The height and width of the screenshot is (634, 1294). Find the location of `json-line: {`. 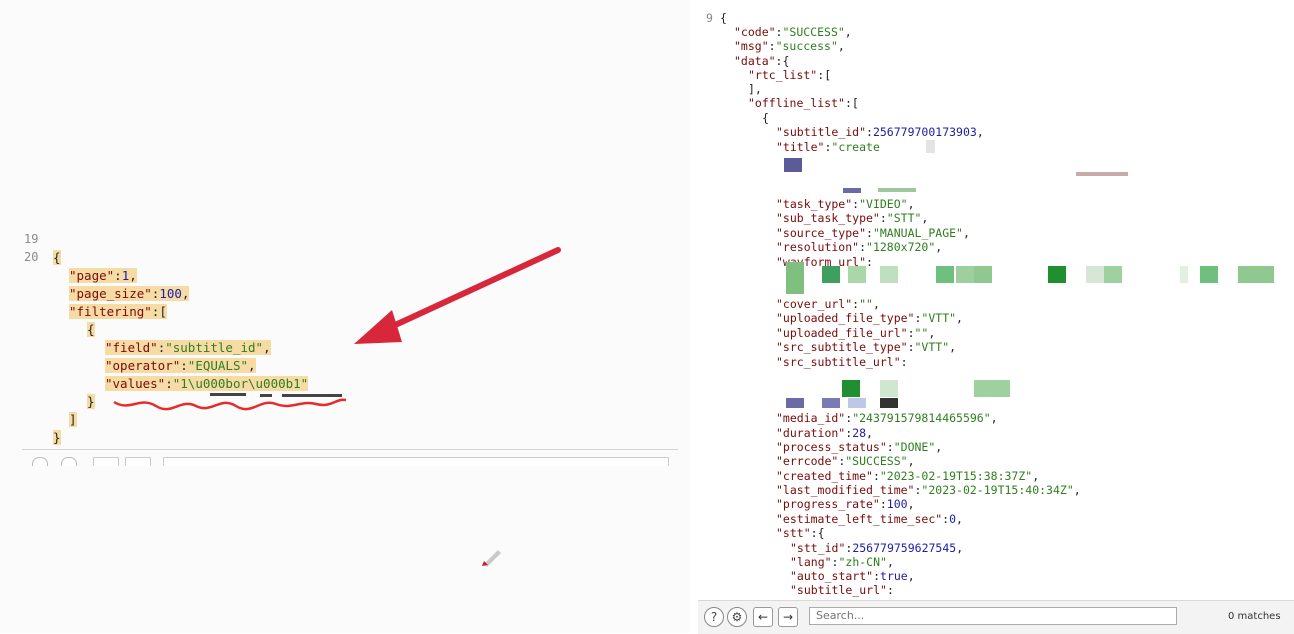

json-line: { is located at coordinates (723, 18).